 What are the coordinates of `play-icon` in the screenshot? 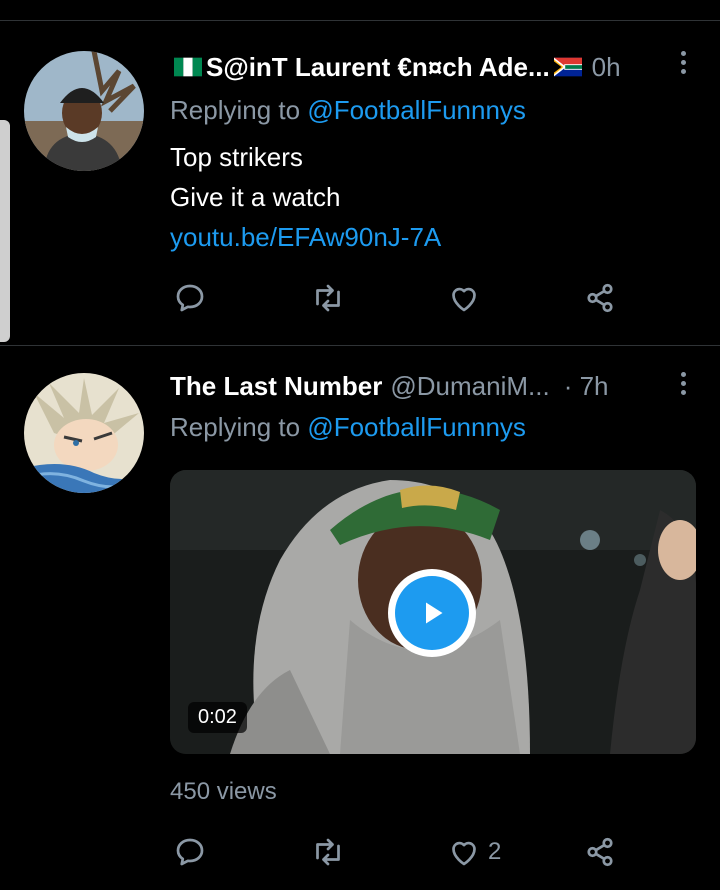 It's located at (434, 613).